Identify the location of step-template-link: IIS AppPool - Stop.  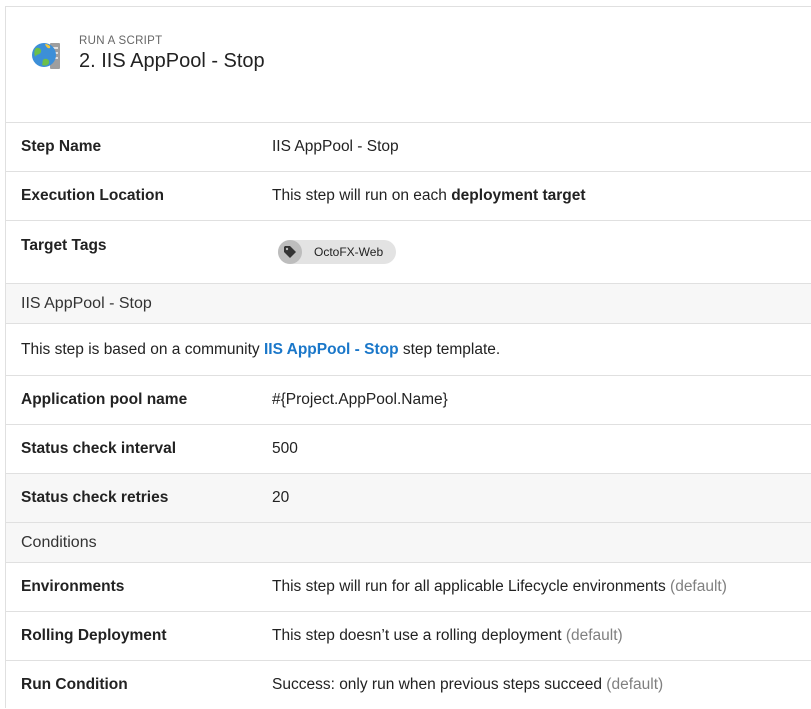
(331, 349).